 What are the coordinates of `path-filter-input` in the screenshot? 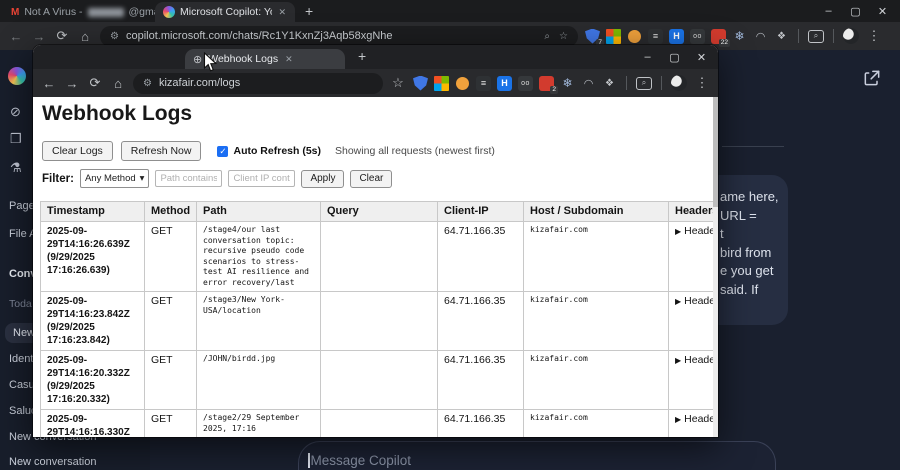 It's located at (189, 178).